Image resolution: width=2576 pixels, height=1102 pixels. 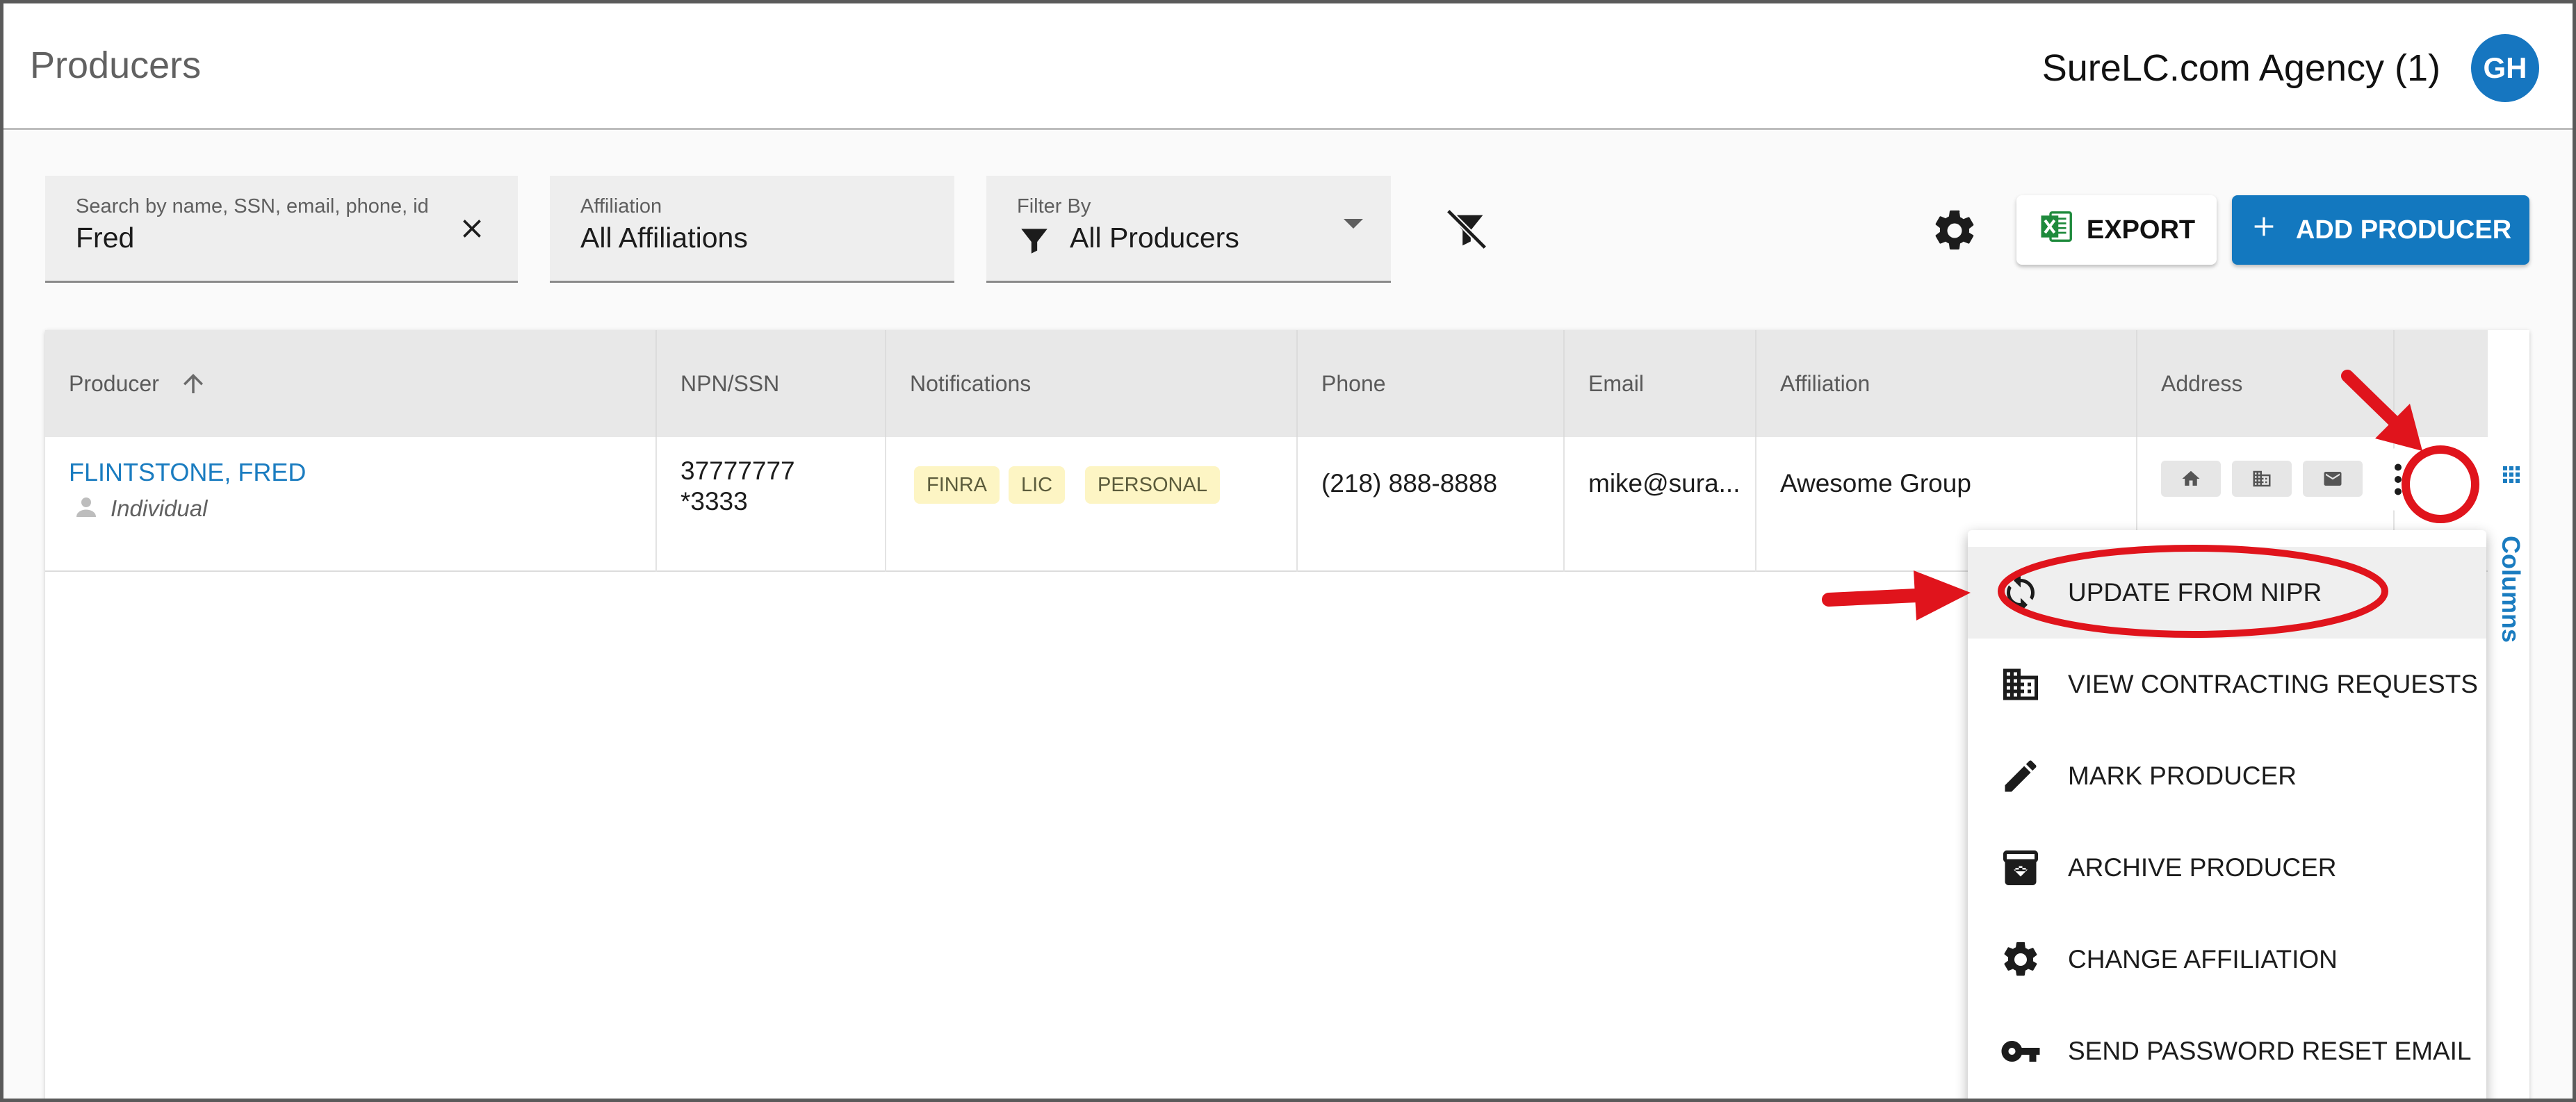 What do you see at coordinates (1896, 595) in the screenshot?
I see `annotation-arrow-right` at bounding box center [1896, 595].